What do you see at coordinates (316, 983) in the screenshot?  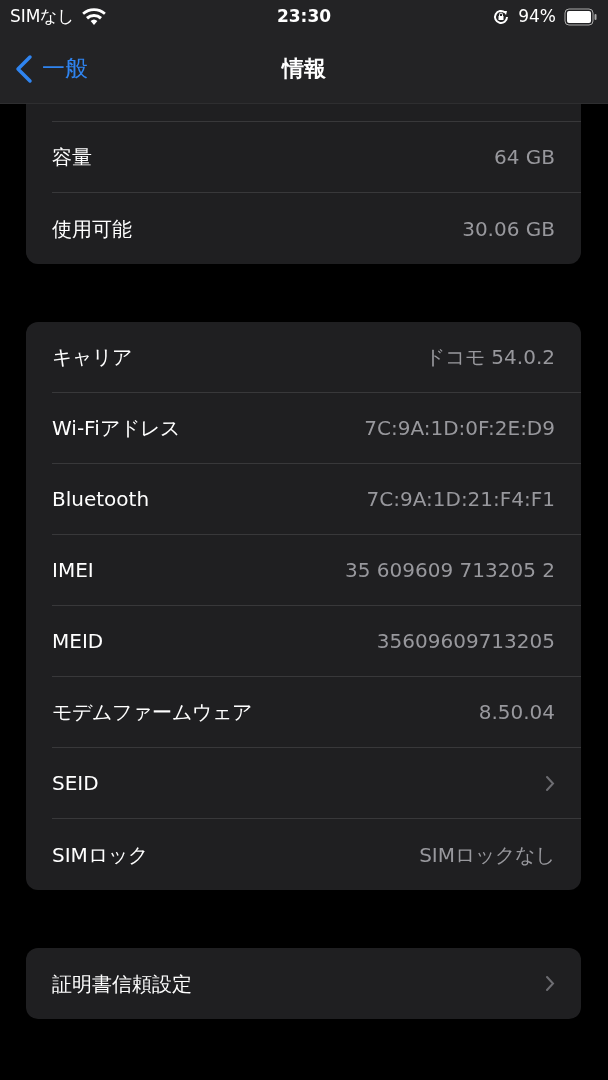 I see `settings-row: 証明書信頼設定` at bounding box center [316, 983].